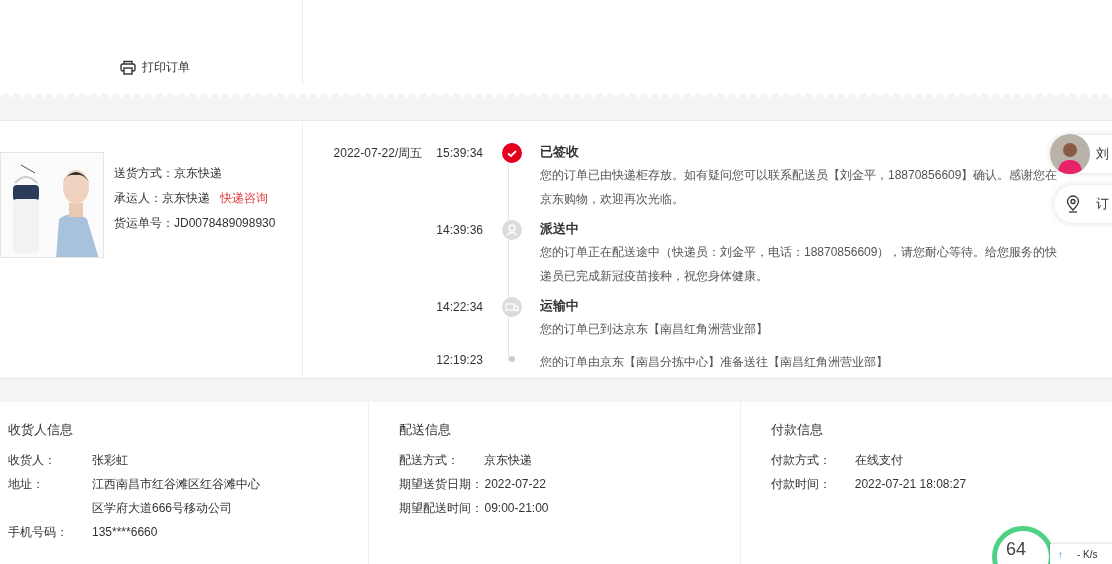 Image resolution: width=1112 pixels, height=564 pixels. I want to click on printer-icon, so click(128, 67).